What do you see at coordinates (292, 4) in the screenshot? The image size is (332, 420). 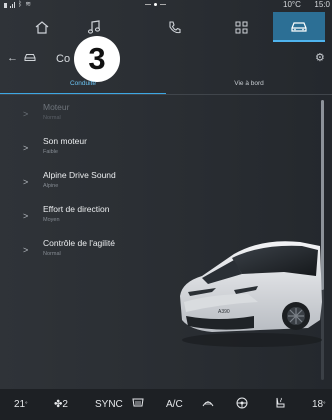 I see `outside-temperature: 10°C` at bounding box center [292, 4].